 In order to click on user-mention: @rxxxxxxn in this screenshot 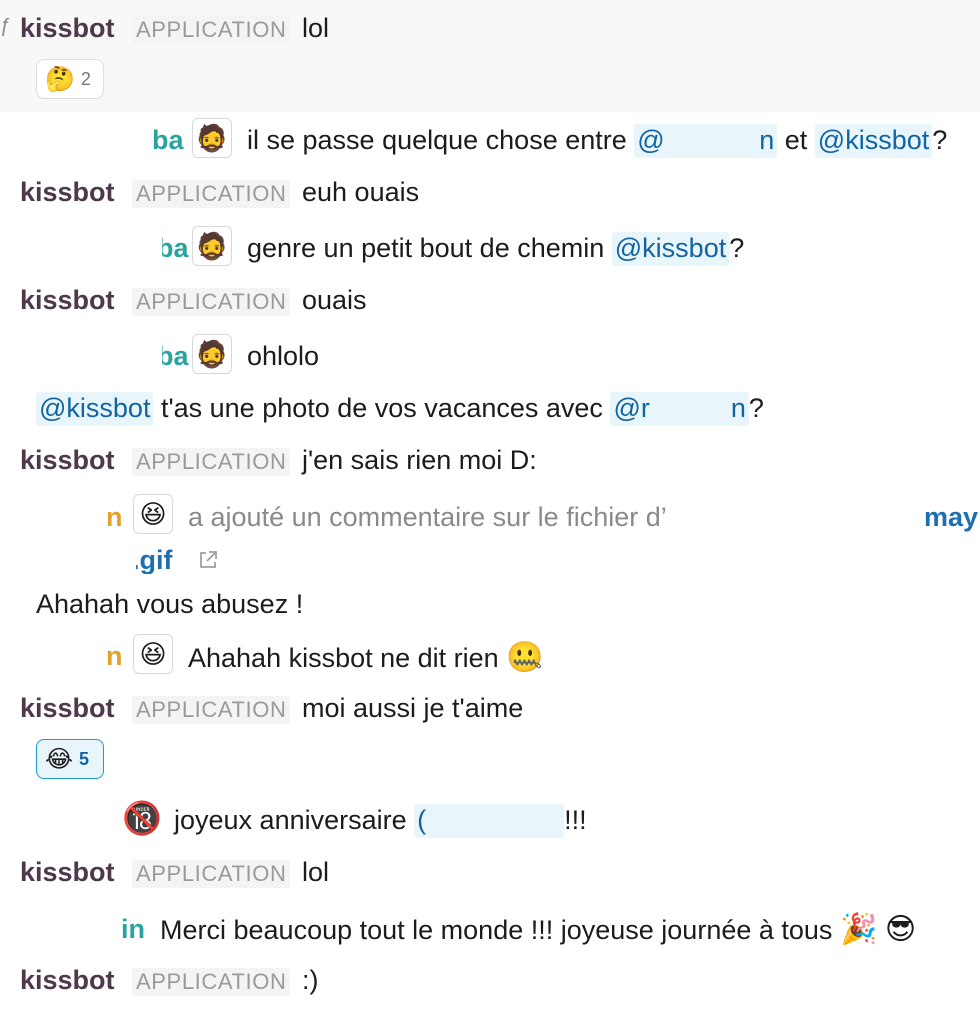, I will do `click(679, 409)`.